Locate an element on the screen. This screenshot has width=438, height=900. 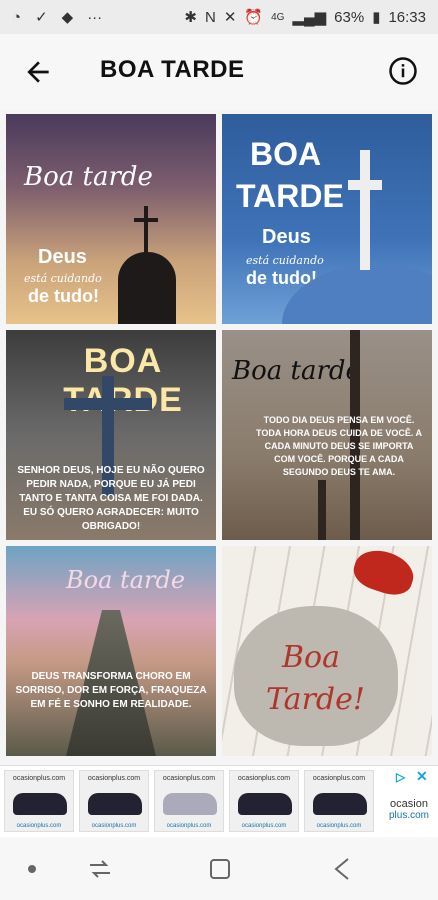
system-nav-bar is located at coordinates (219, 868).